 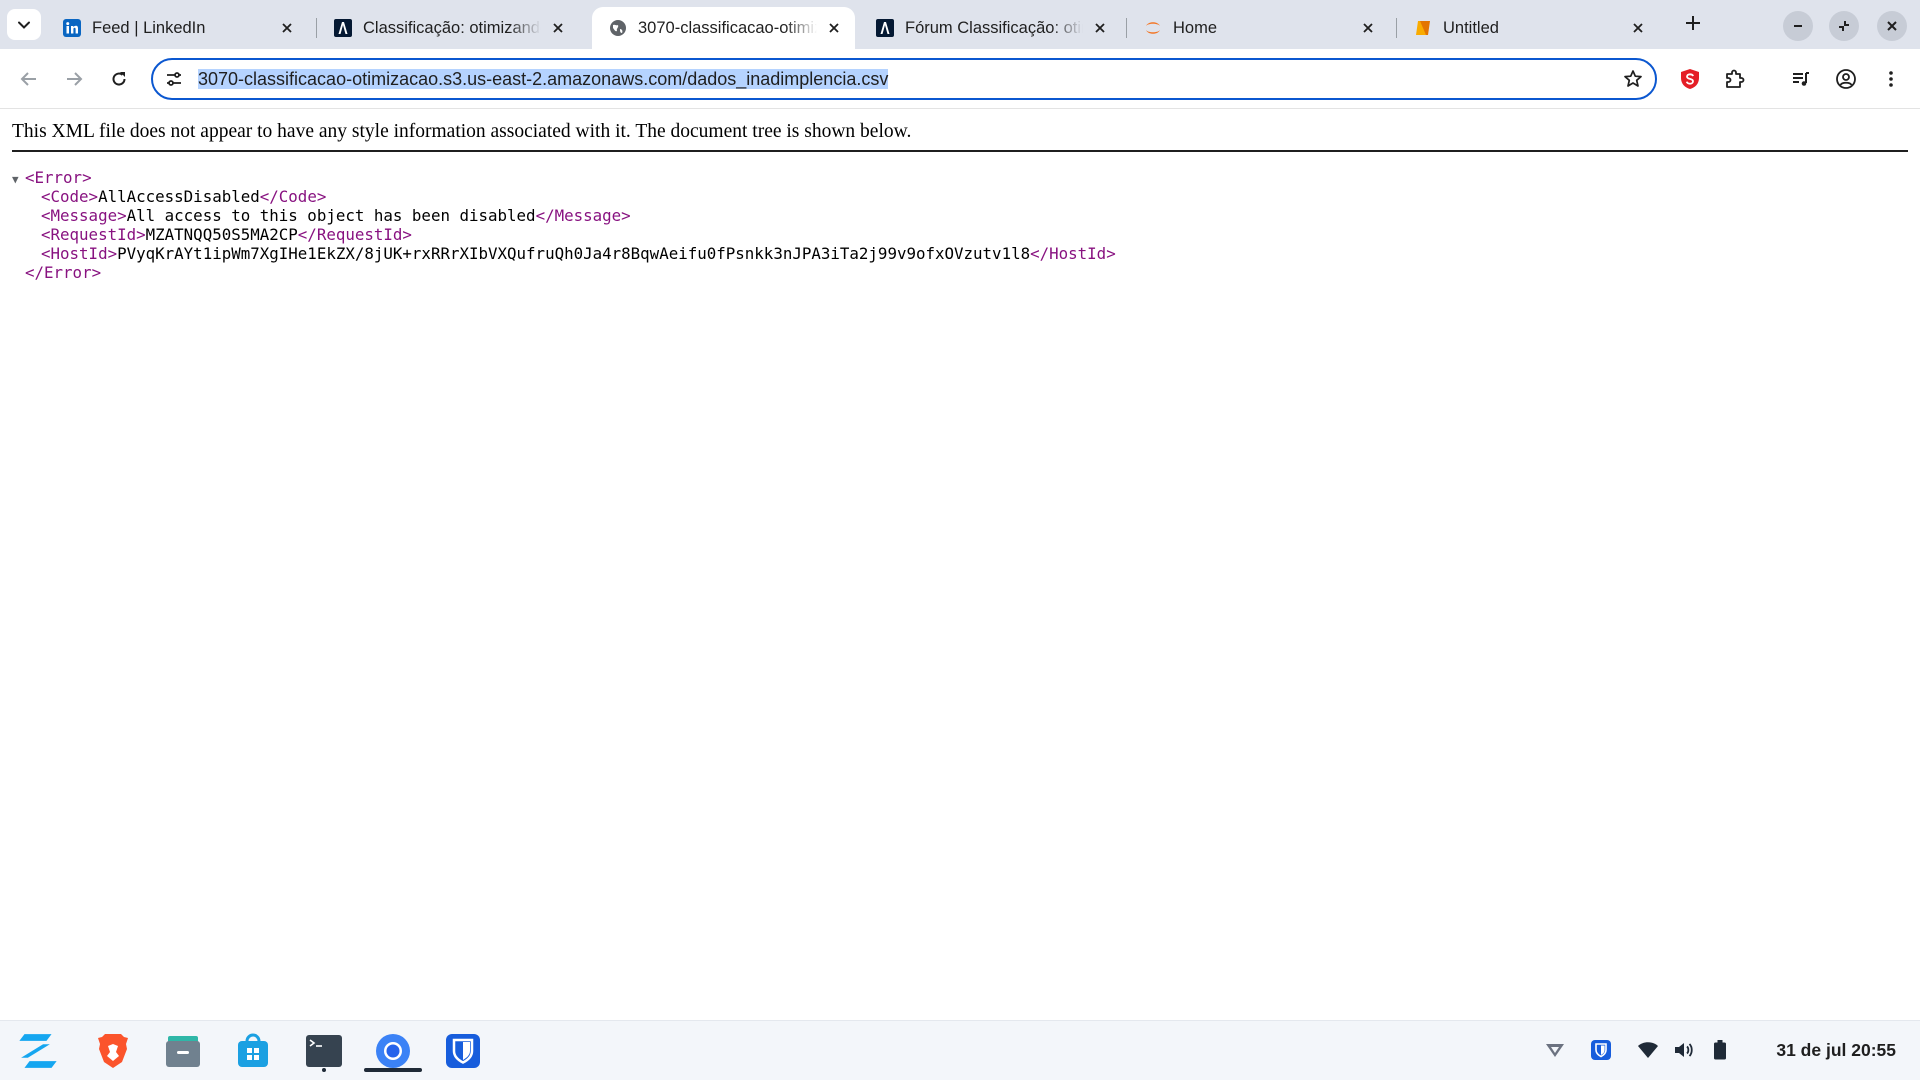 What do you see at coordinates (324, 1070) in the screenshot?
I see `running-indicator` at bounding box center [324, 1070].